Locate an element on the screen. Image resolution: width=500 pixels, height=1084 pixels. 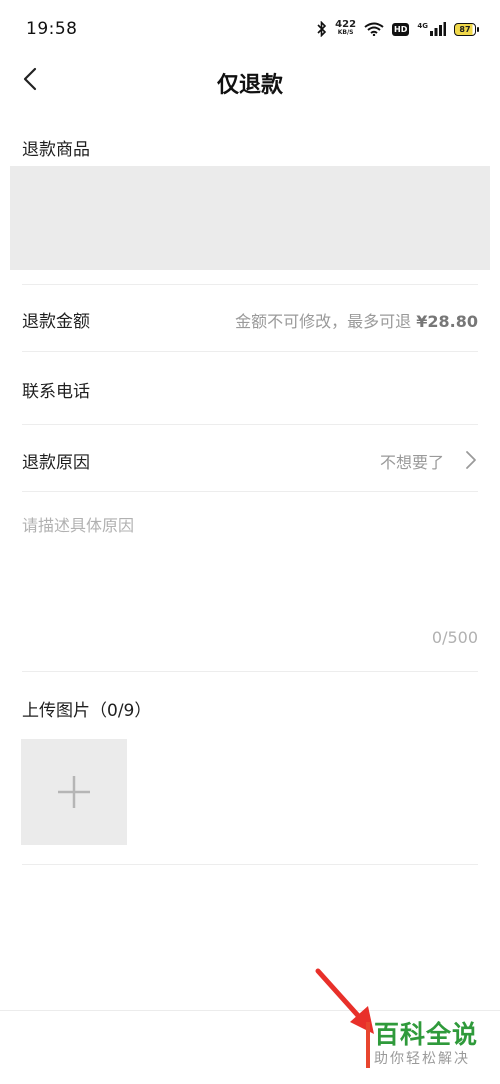
char-count: 0/500 is located at coordinates (454, 637).